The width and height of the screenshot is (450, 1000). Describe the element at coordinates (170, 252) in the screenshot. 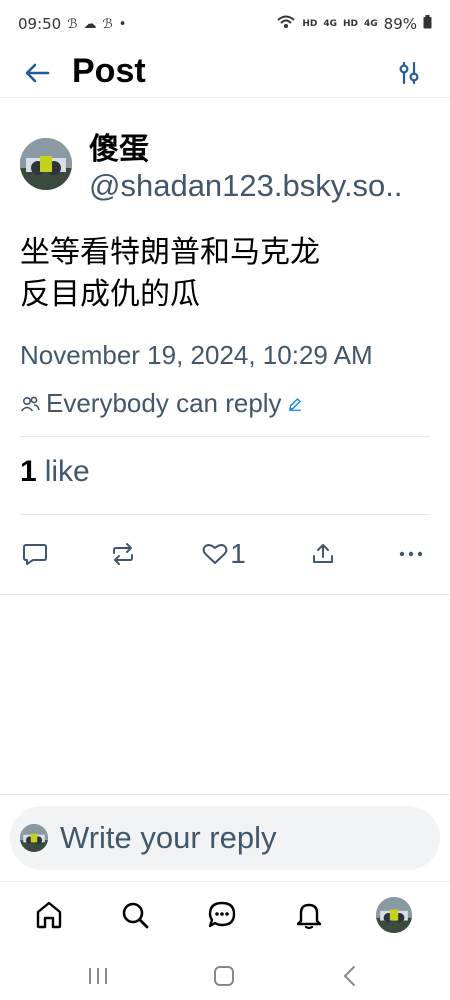

I see `post-text-line: 坐等看特朗普和马克龙` at that location.